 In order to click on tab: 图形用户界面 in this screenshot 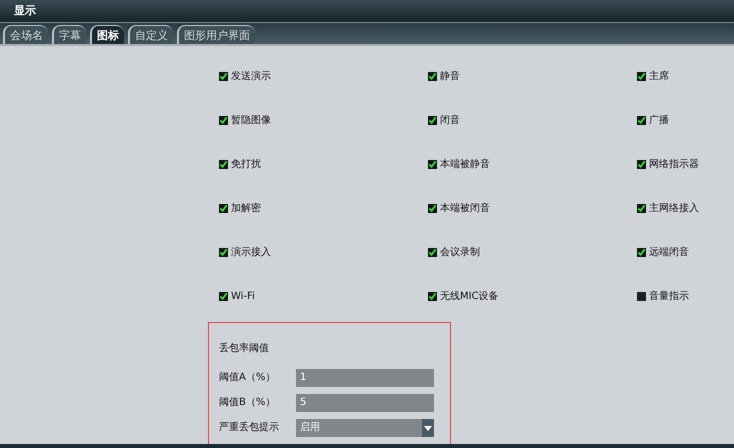, I will do `click(216, 34)`.